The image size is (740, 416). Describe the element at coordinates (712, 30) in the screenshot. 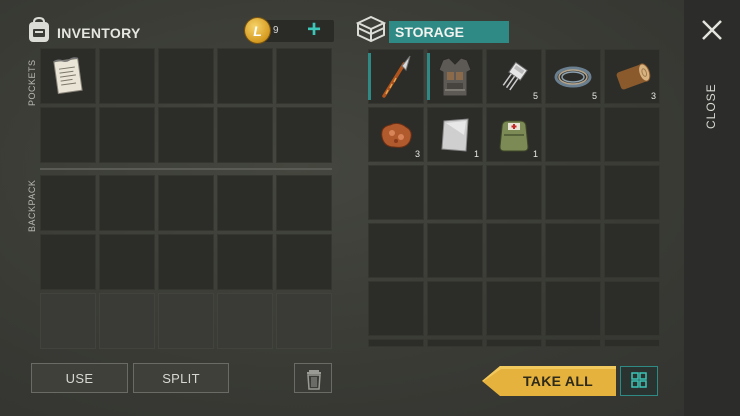

I see `close-icon` at that location.